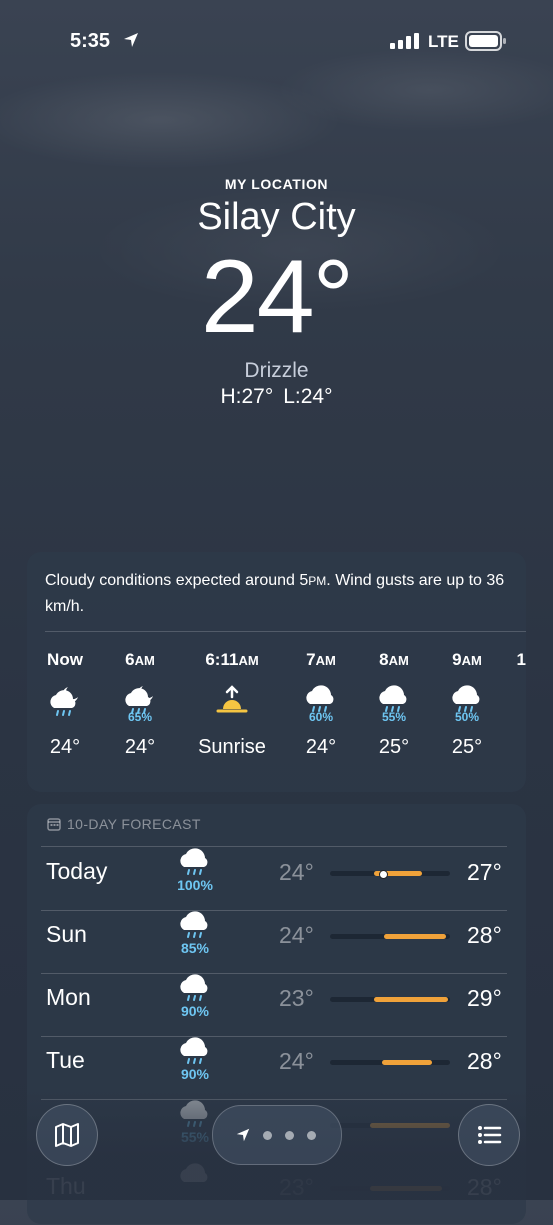 The width and height of the screenshot is (553, 1225). What do you see at coordinates (276, 878) in the screenshot?
I see `forecast-row-today: Today 100% 24° 27°` at bounding box center [276, 878].